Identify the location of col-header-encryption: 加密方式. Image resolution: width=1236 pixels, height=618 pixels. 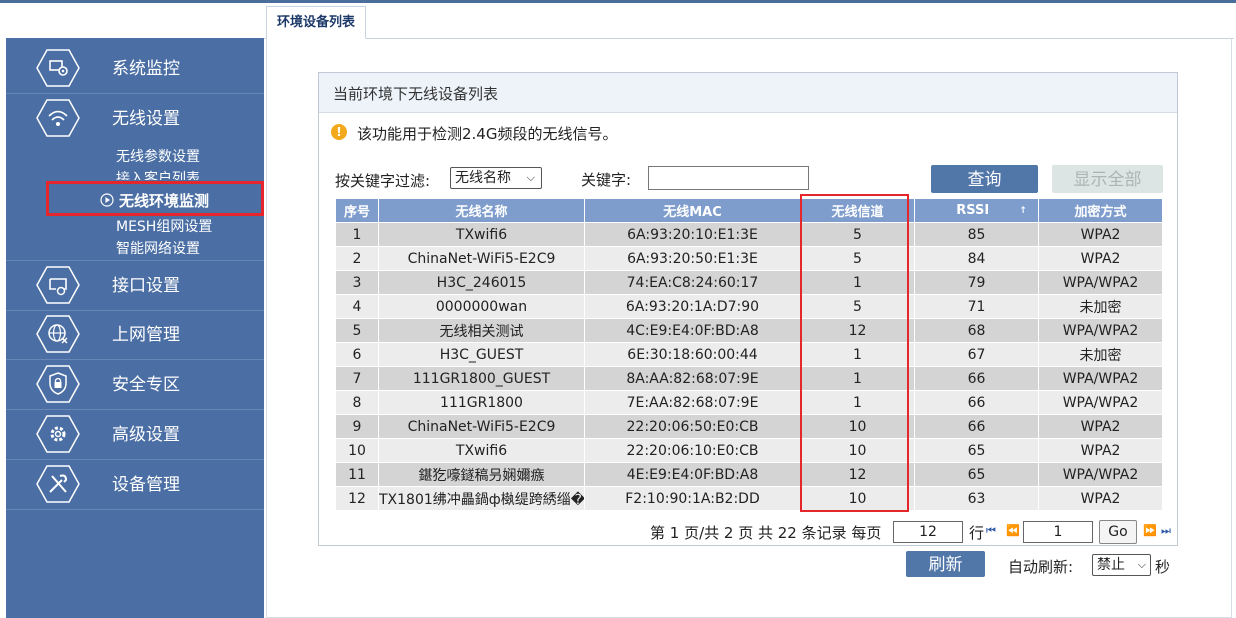
(1100, 210).